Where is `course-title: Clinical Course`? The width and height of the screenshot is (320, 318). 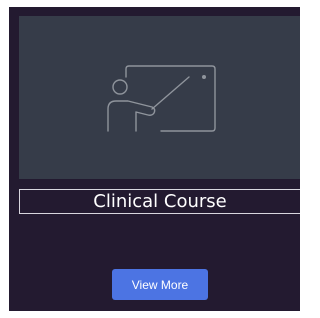 course-title: Clinical Course is located at coordinates (160, 201).